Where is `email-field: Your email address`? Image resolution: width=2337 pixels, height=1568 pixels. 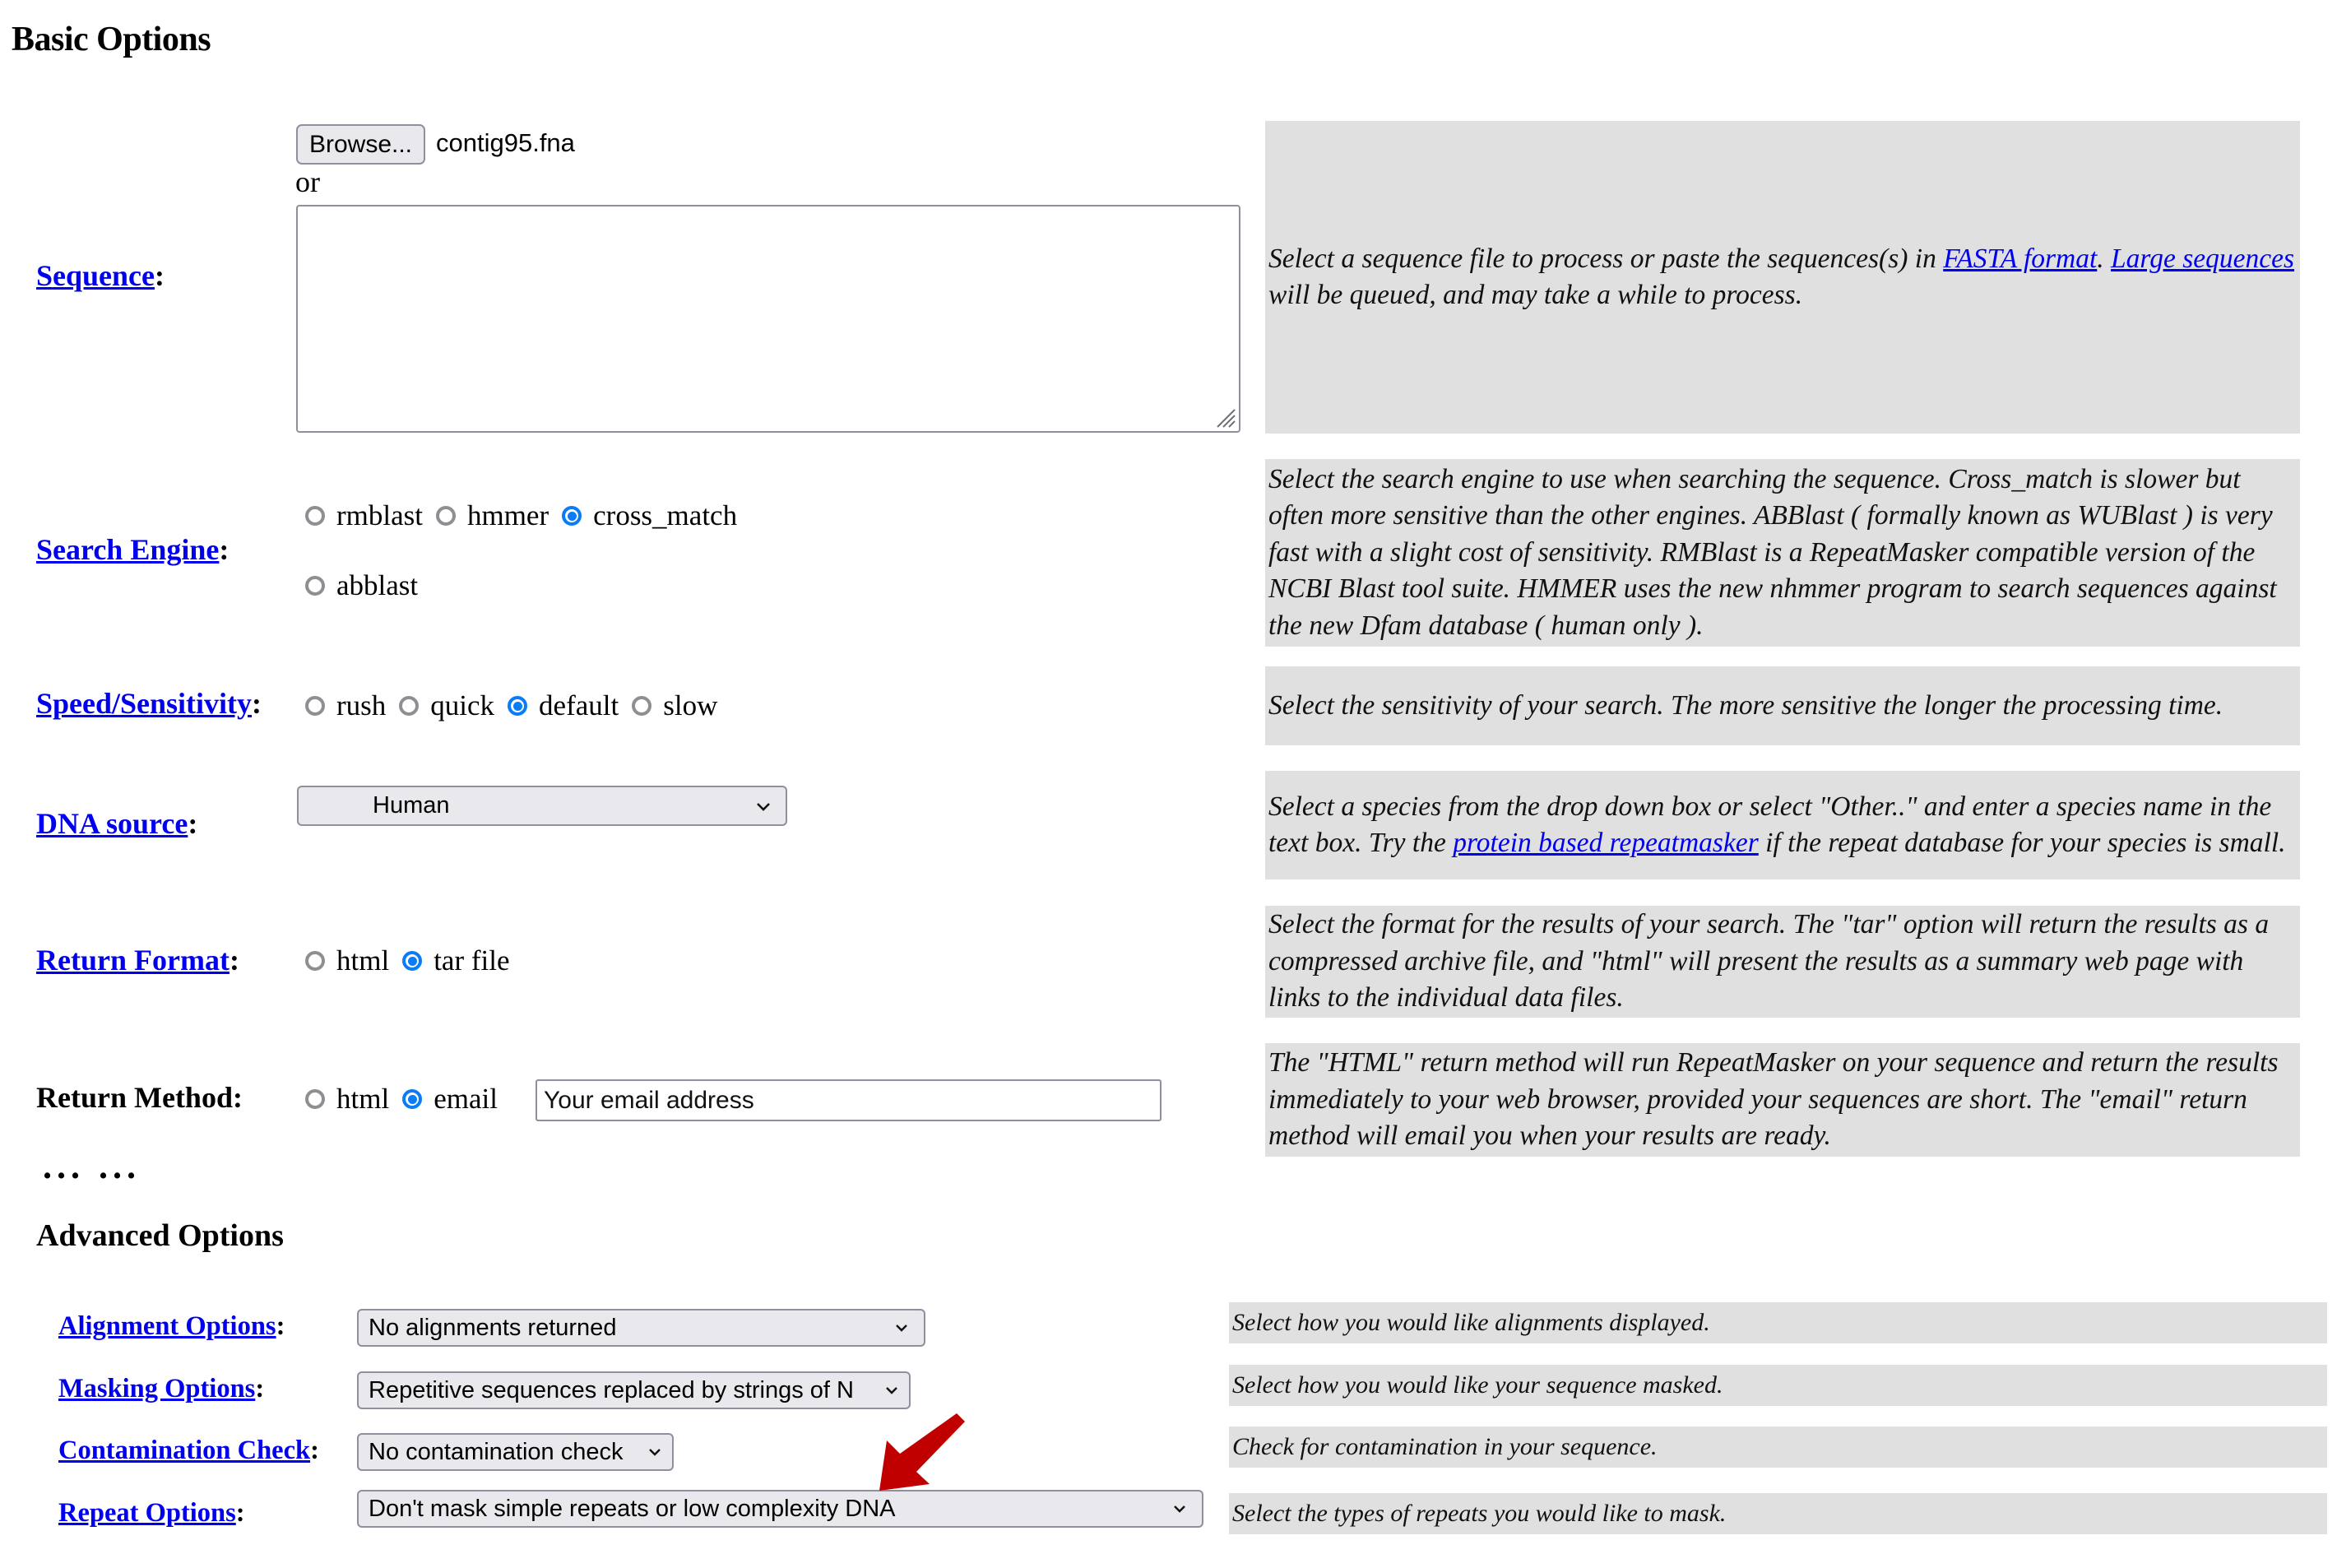
email-field: Your email address is located at coordinates (849, 1100).